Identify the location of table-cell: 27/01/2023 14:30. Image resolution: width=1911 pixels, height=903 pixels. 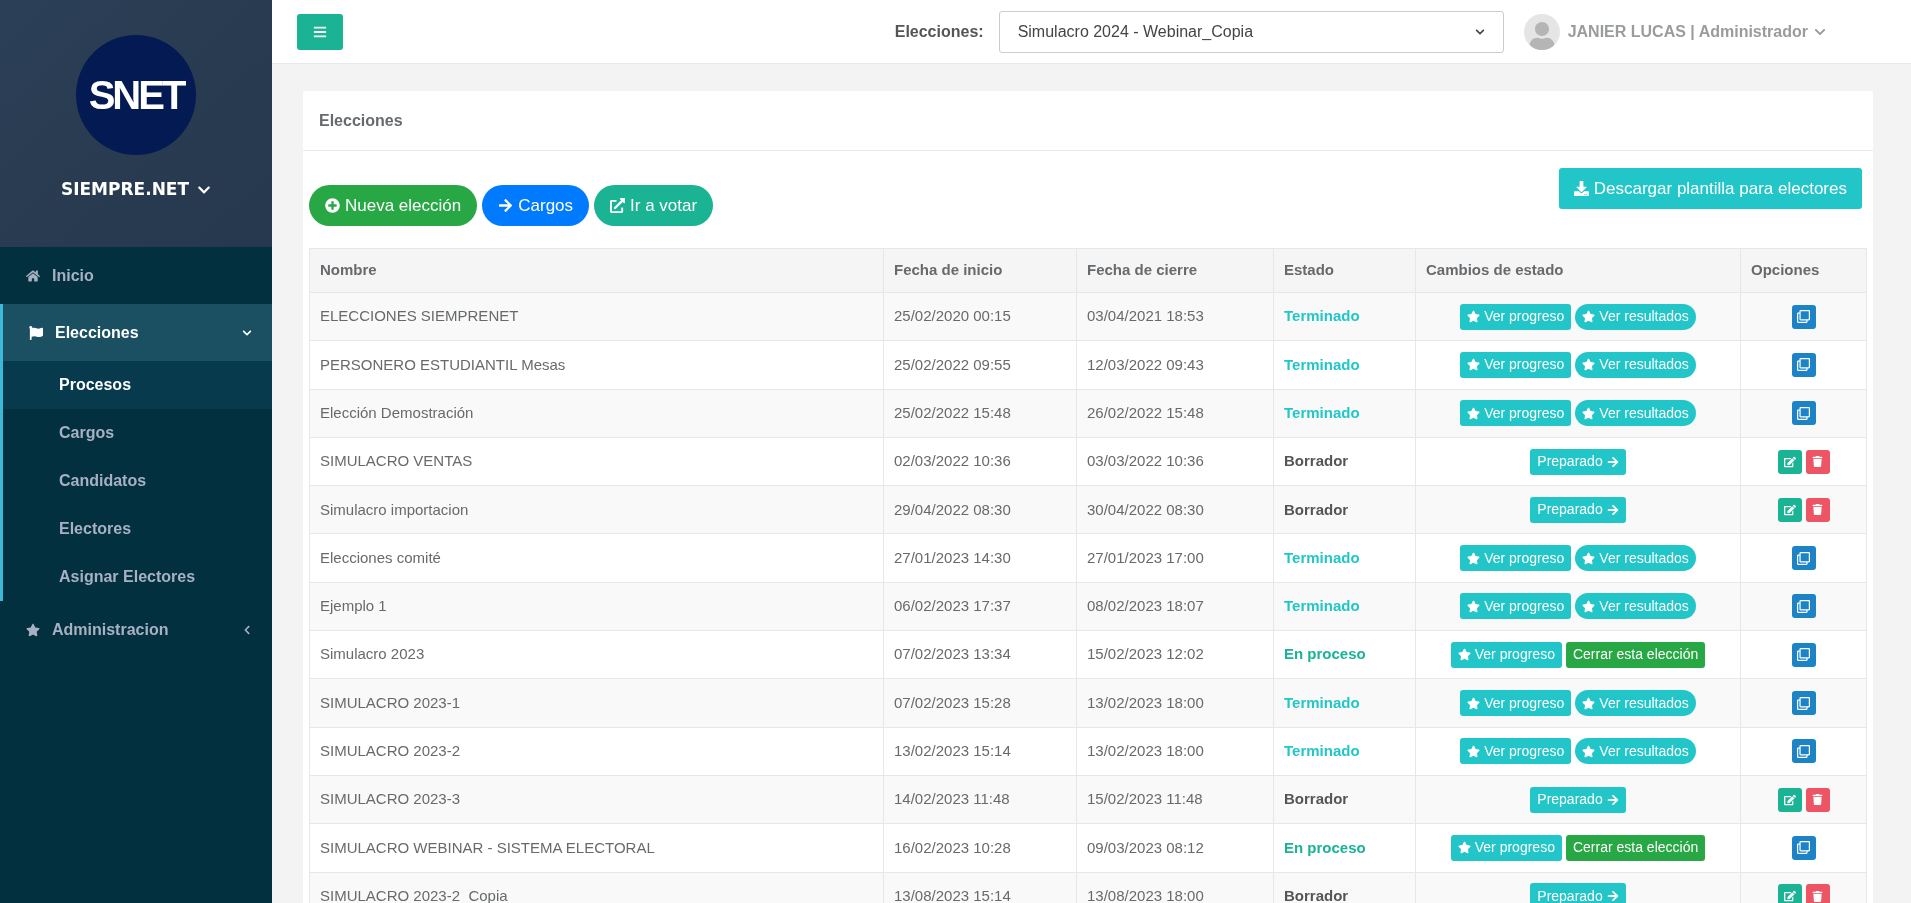
(980, 558).